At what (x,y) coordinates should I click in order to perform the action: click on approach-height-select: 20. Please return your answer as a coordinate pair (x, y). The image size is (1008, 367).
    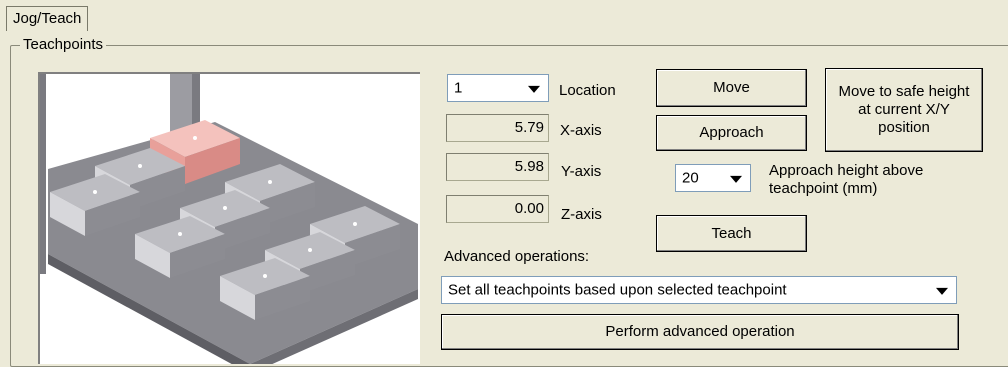
    Looking at the image, I should click on (713, 178).